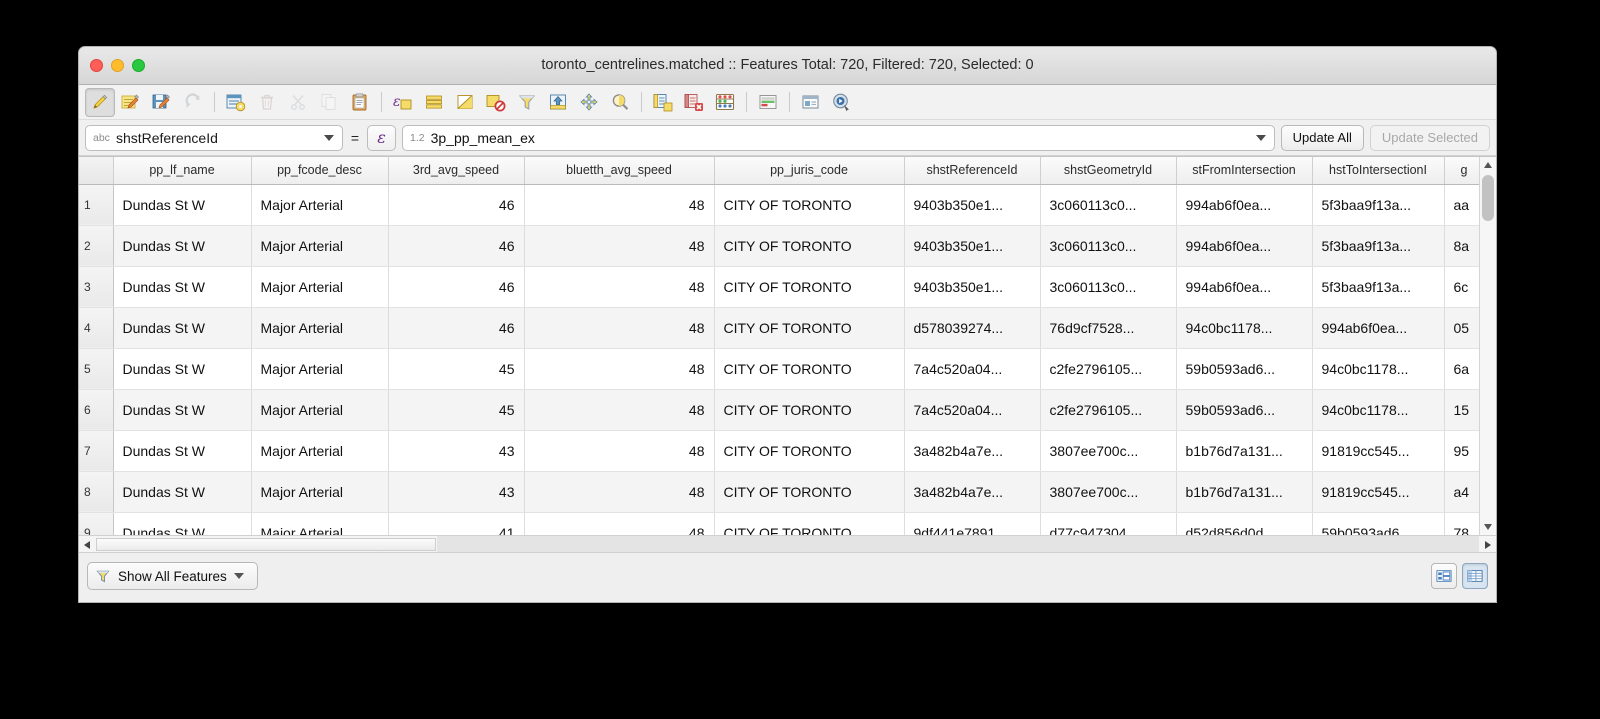  Describe the element at coordinates (1488, 544) in the screenshot. I see `scroll-right-icon` at that location.